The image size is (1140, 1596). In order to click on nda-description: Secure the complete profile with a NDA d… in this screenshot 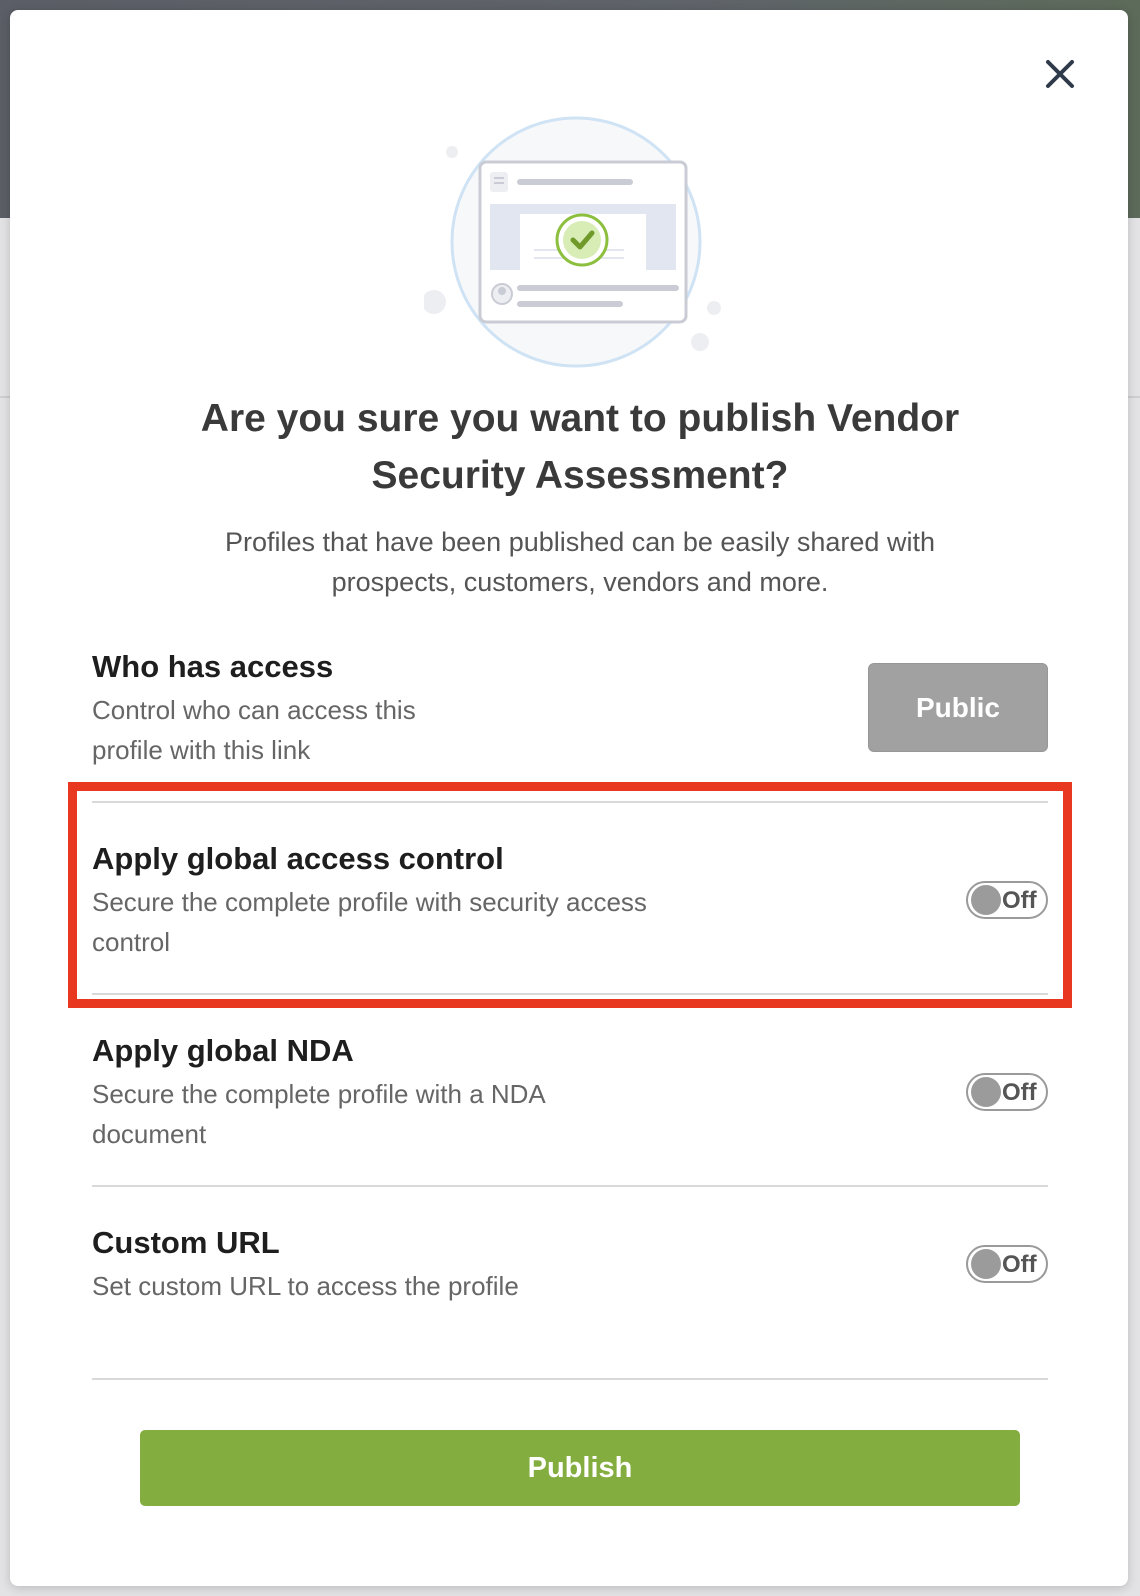, I will do `click(318, 1114)`.